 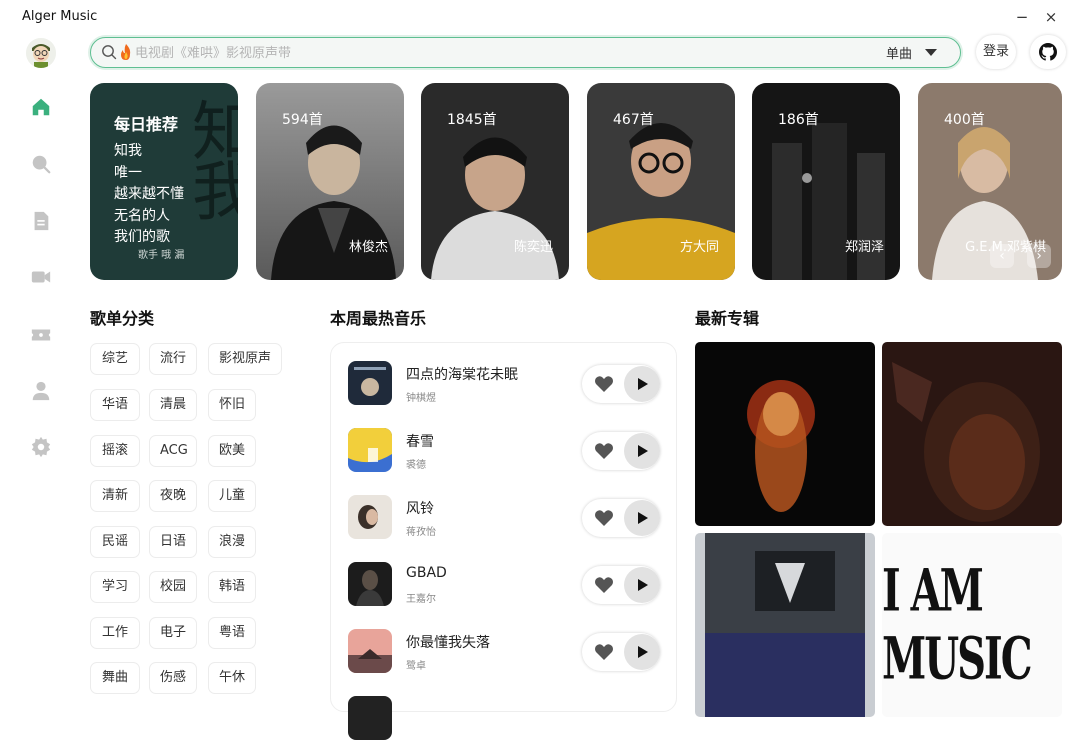 I want to click on song-row: 你最懂我失落 鹭卓, so click(x=505, y=652).